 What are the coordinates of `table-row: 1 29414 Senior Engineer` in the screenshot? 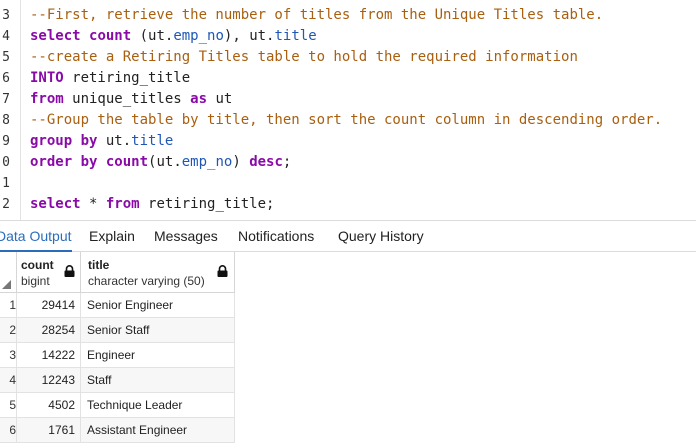 It's located at (117, 305).